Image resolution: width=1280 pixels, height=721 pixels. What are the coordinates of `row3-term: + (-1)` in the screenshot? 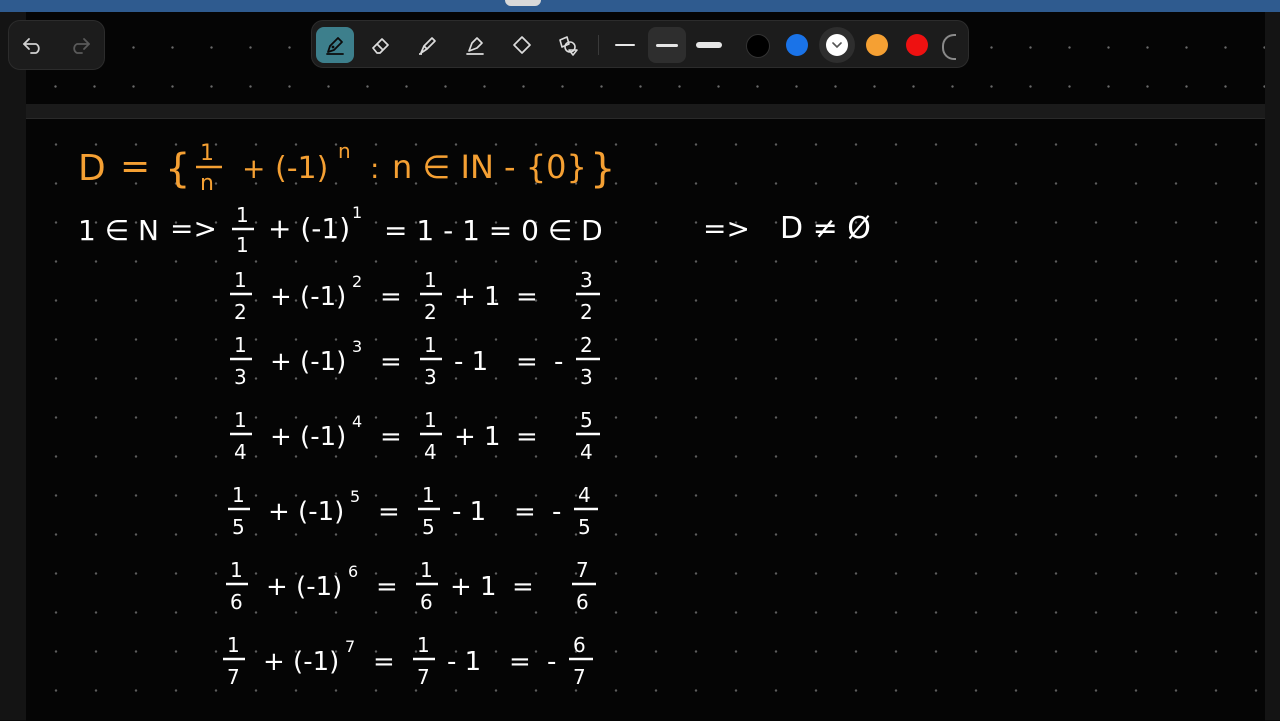 It's located at (308, 362).